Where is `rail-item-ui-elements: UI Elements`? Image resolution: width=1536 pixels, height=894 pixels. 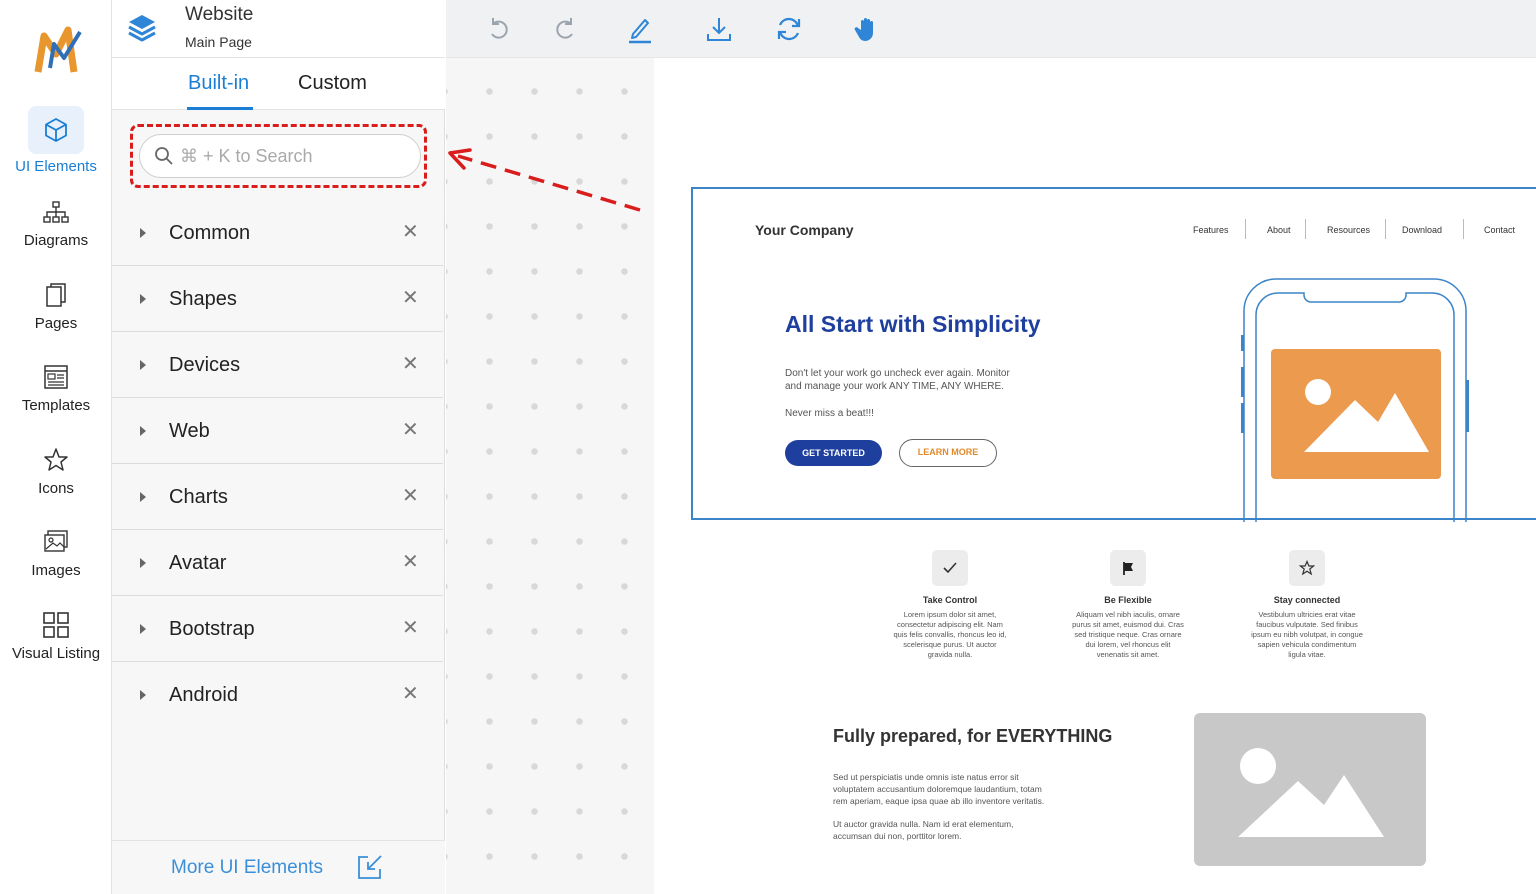 rail-item-ui-elements: UI Elements is located at coordinates (56, 140).